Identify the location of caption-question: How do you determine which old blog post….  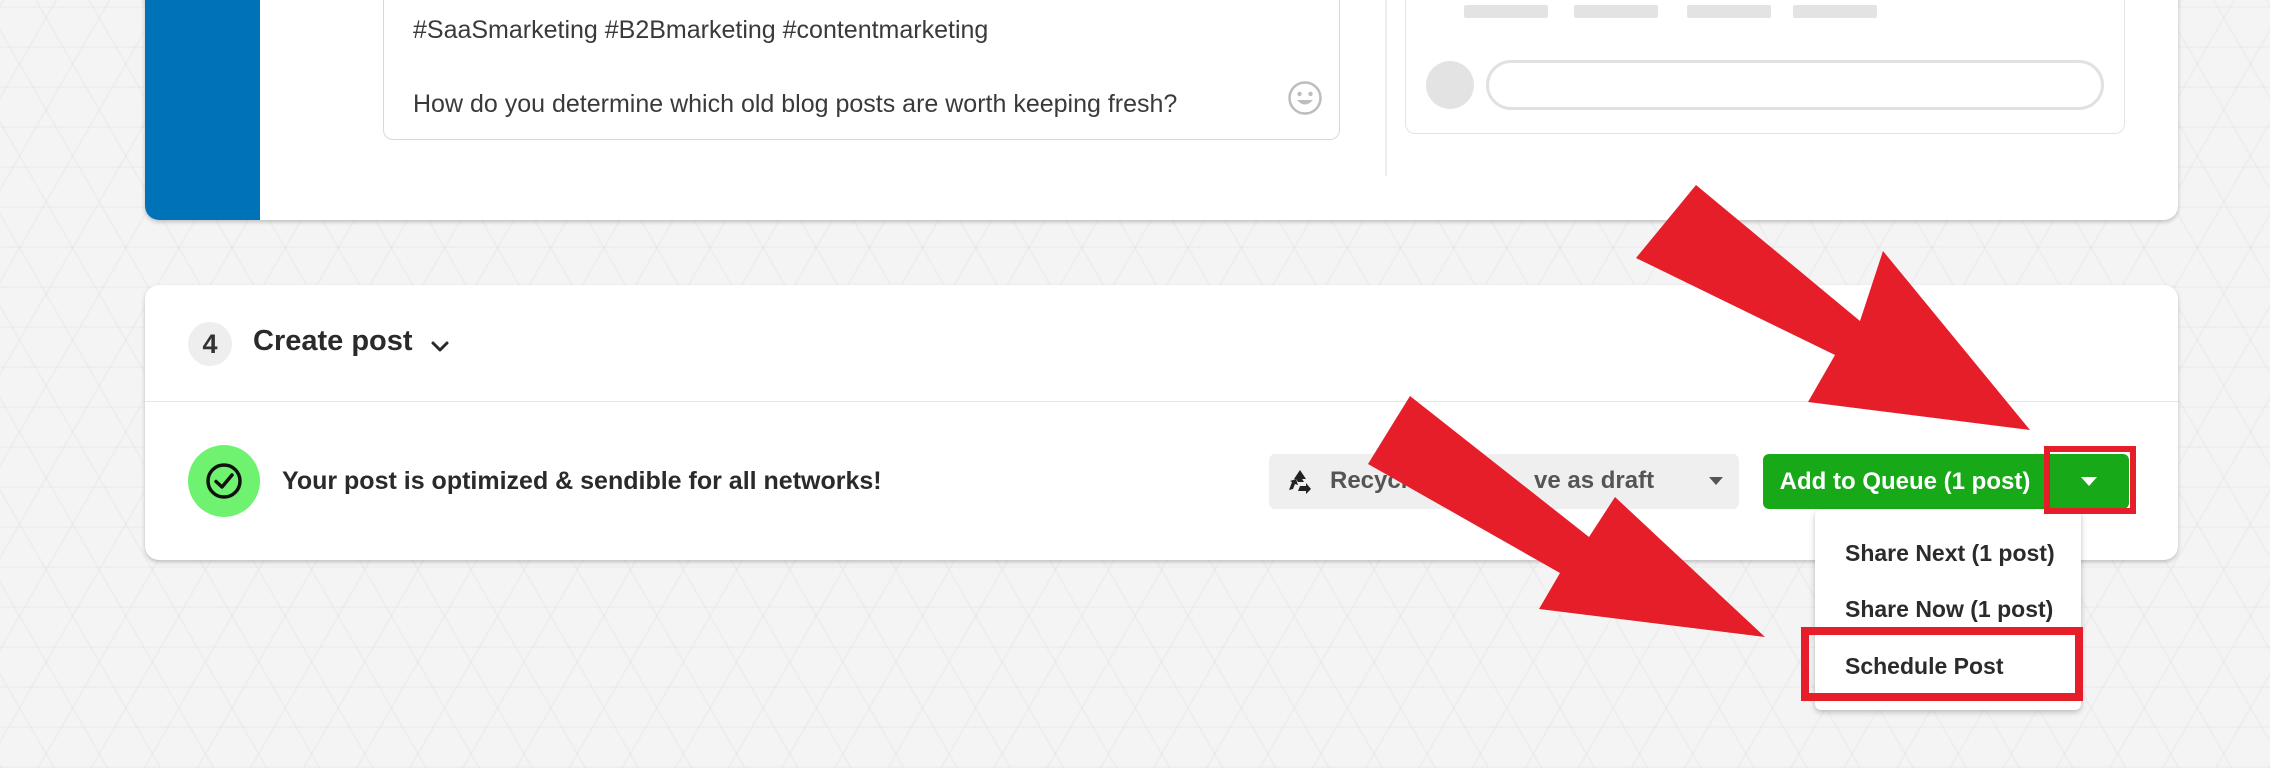
(795, 104).